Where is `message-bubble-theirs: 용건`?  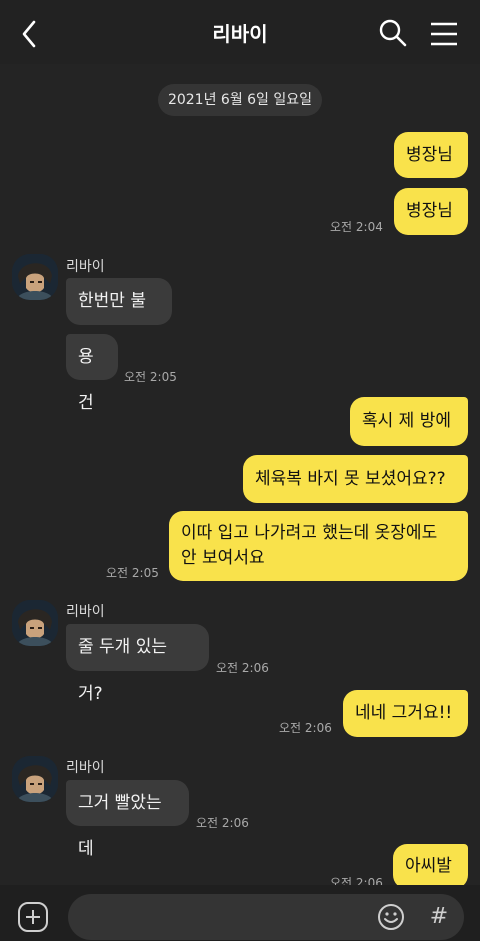
message-bubble-theirs: 용건 is located at coordinates (92, 373).